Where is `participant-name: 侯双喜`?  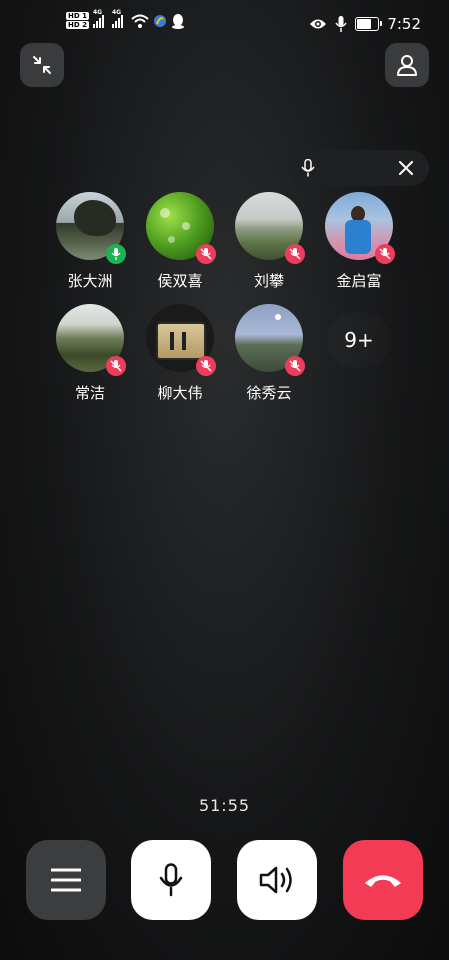 participant-name: 侯双喜 is located at coordinates (180, 281).